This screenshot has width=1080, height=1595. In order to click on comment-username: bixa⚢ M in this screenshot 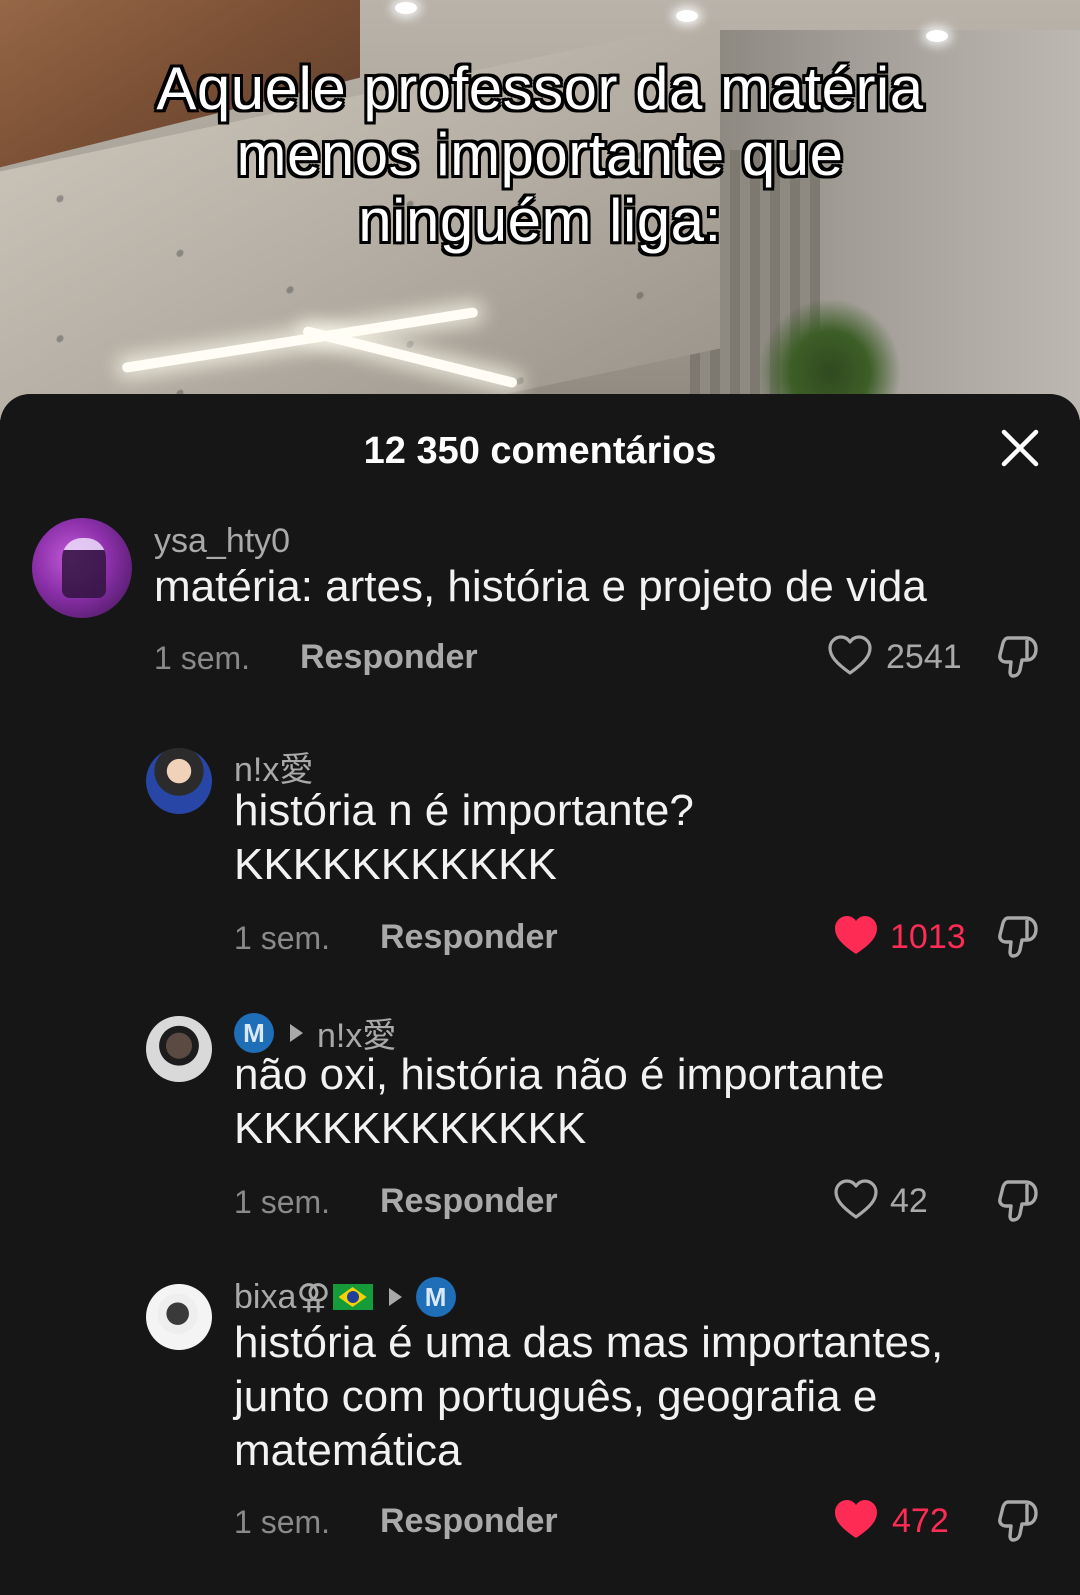, I will do `click(345, 1297)`.